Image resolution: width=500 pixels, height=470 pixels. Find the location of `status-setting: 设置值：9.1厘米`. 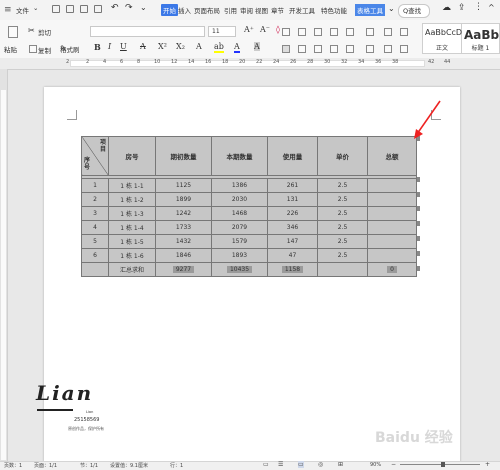

status-setting: 设置值：9.1厘米 is located at coordinates (129, 465).